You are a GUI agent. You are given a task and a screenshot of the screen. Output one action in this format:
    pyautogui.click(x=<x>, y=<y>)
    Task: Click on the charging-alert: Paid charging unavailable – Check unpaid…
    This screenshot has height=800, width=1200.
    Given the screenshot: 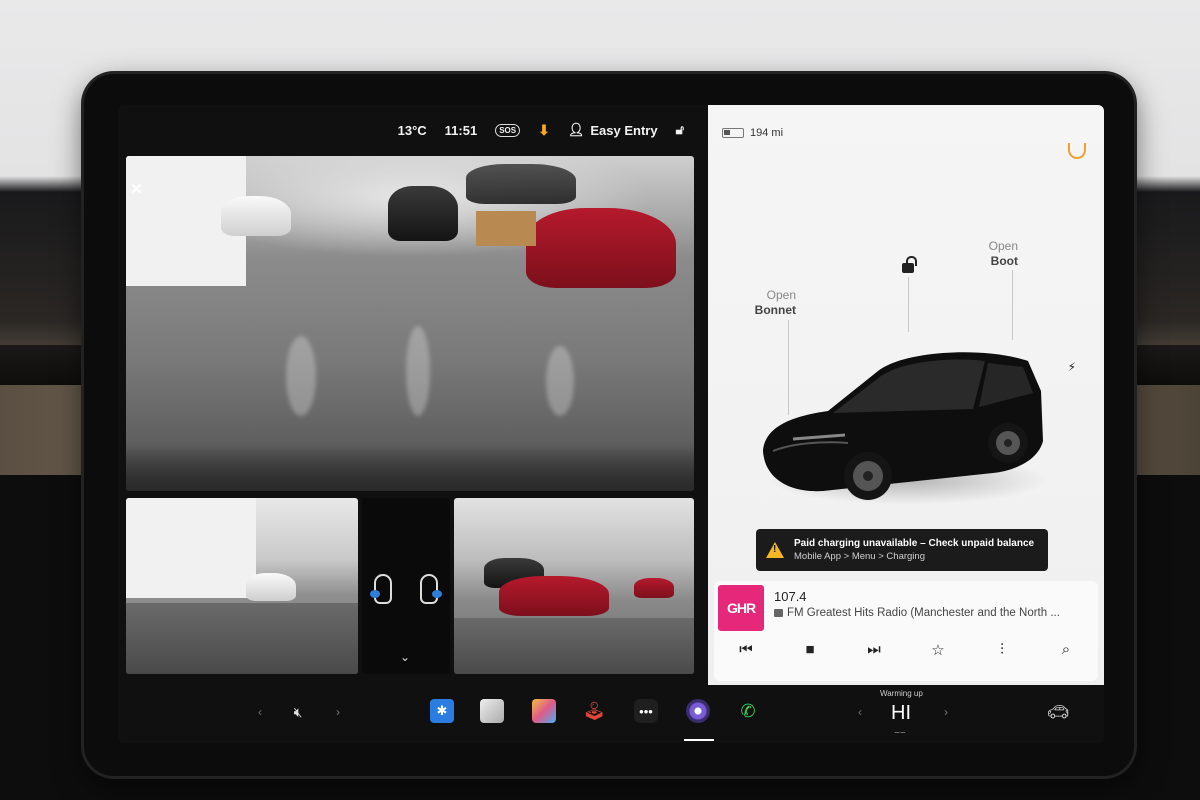 What is the action you would take?
    pyautogui.click(x=902, y=550)
    